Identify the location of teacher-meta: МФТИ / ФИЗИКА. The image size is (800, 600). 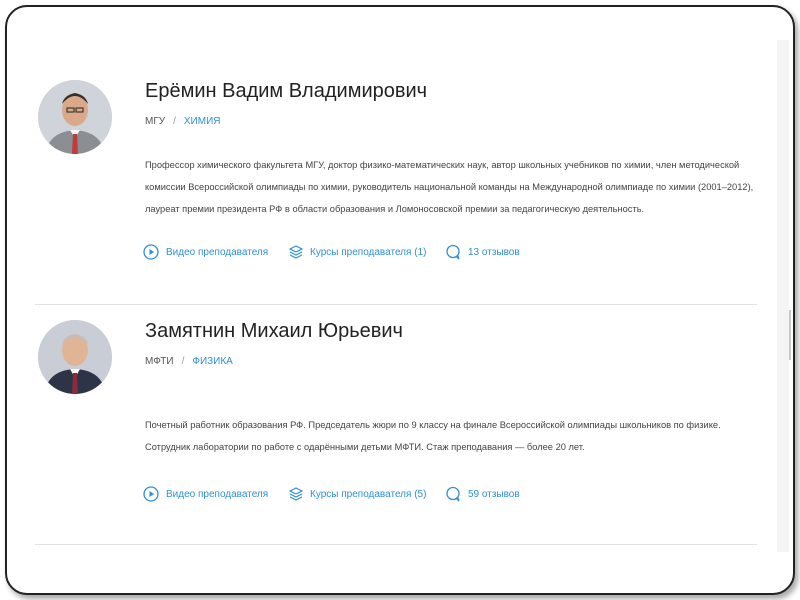
(189, 361).